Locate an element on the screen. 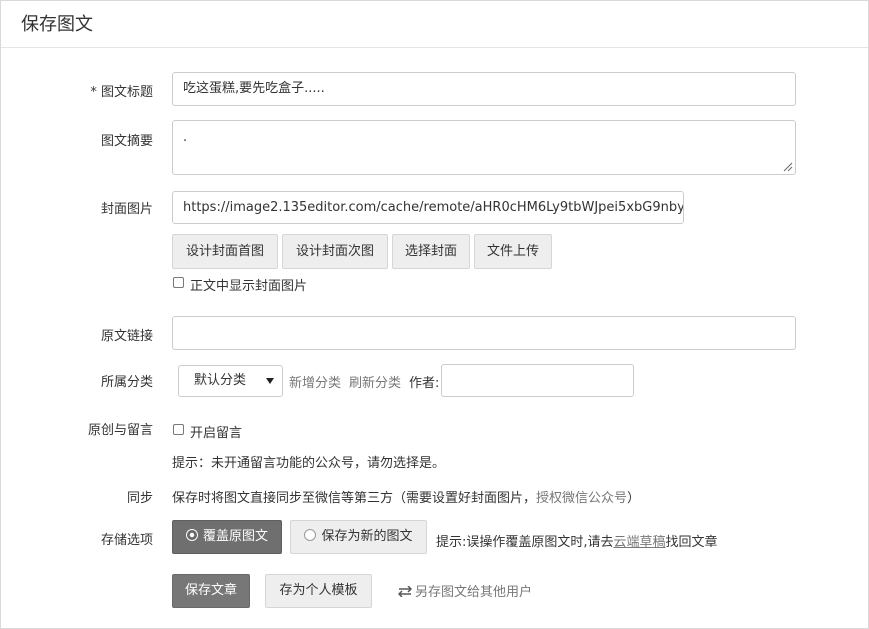  title-label: * 图文标题 is located at coordinates (121, 92).